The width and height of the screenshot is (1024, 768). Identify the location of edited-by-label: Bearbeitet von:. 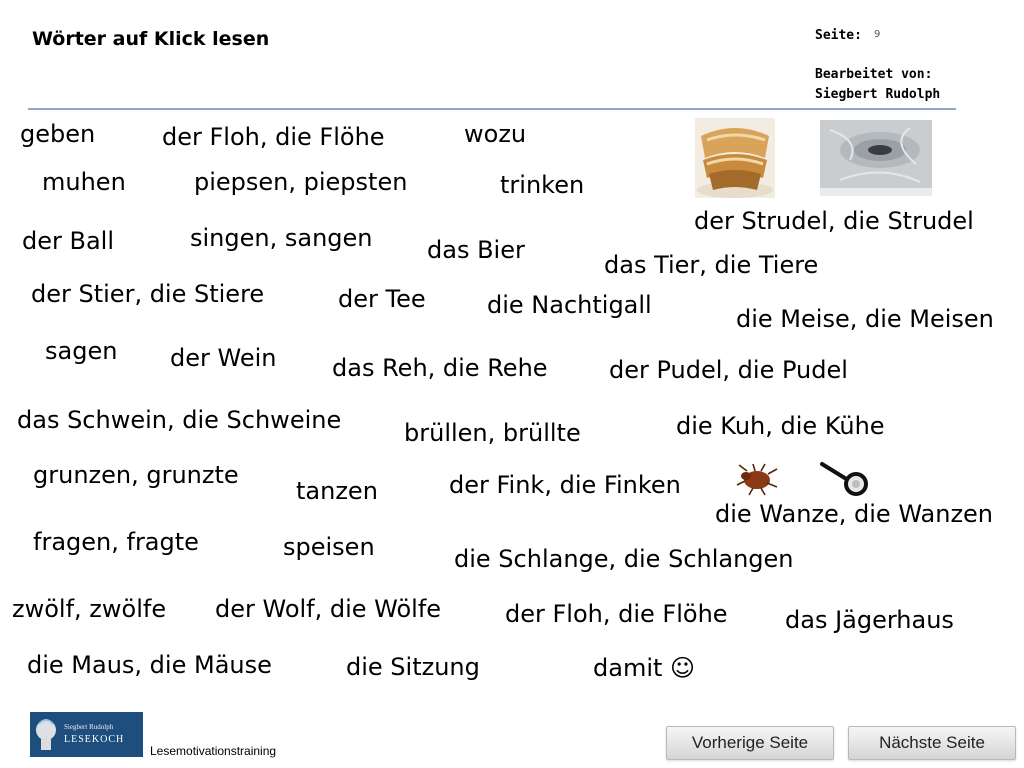
(874, 74).